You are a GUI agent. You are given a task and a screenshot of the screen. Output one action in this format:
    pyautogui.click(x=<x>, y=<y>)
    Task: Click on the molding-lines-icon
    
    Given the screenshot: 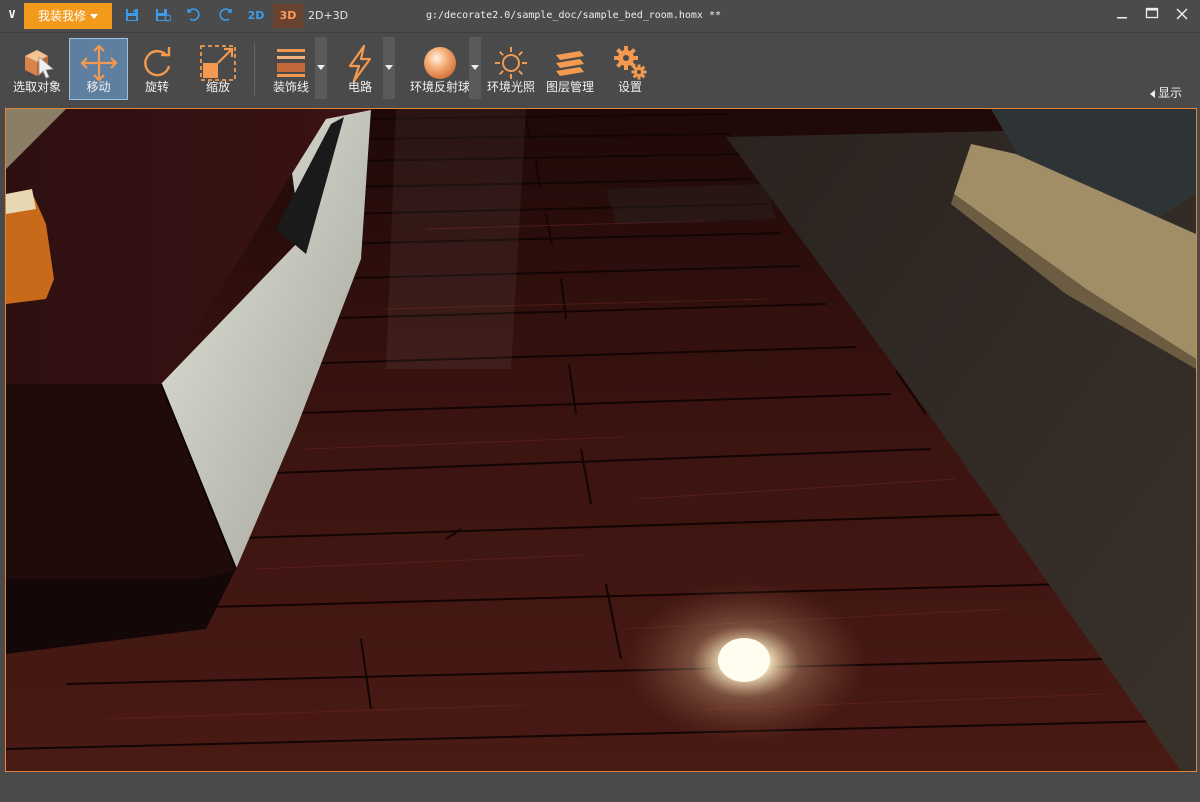 What is the action you would take?
    pyautogui.click(x=291, y=63)
    